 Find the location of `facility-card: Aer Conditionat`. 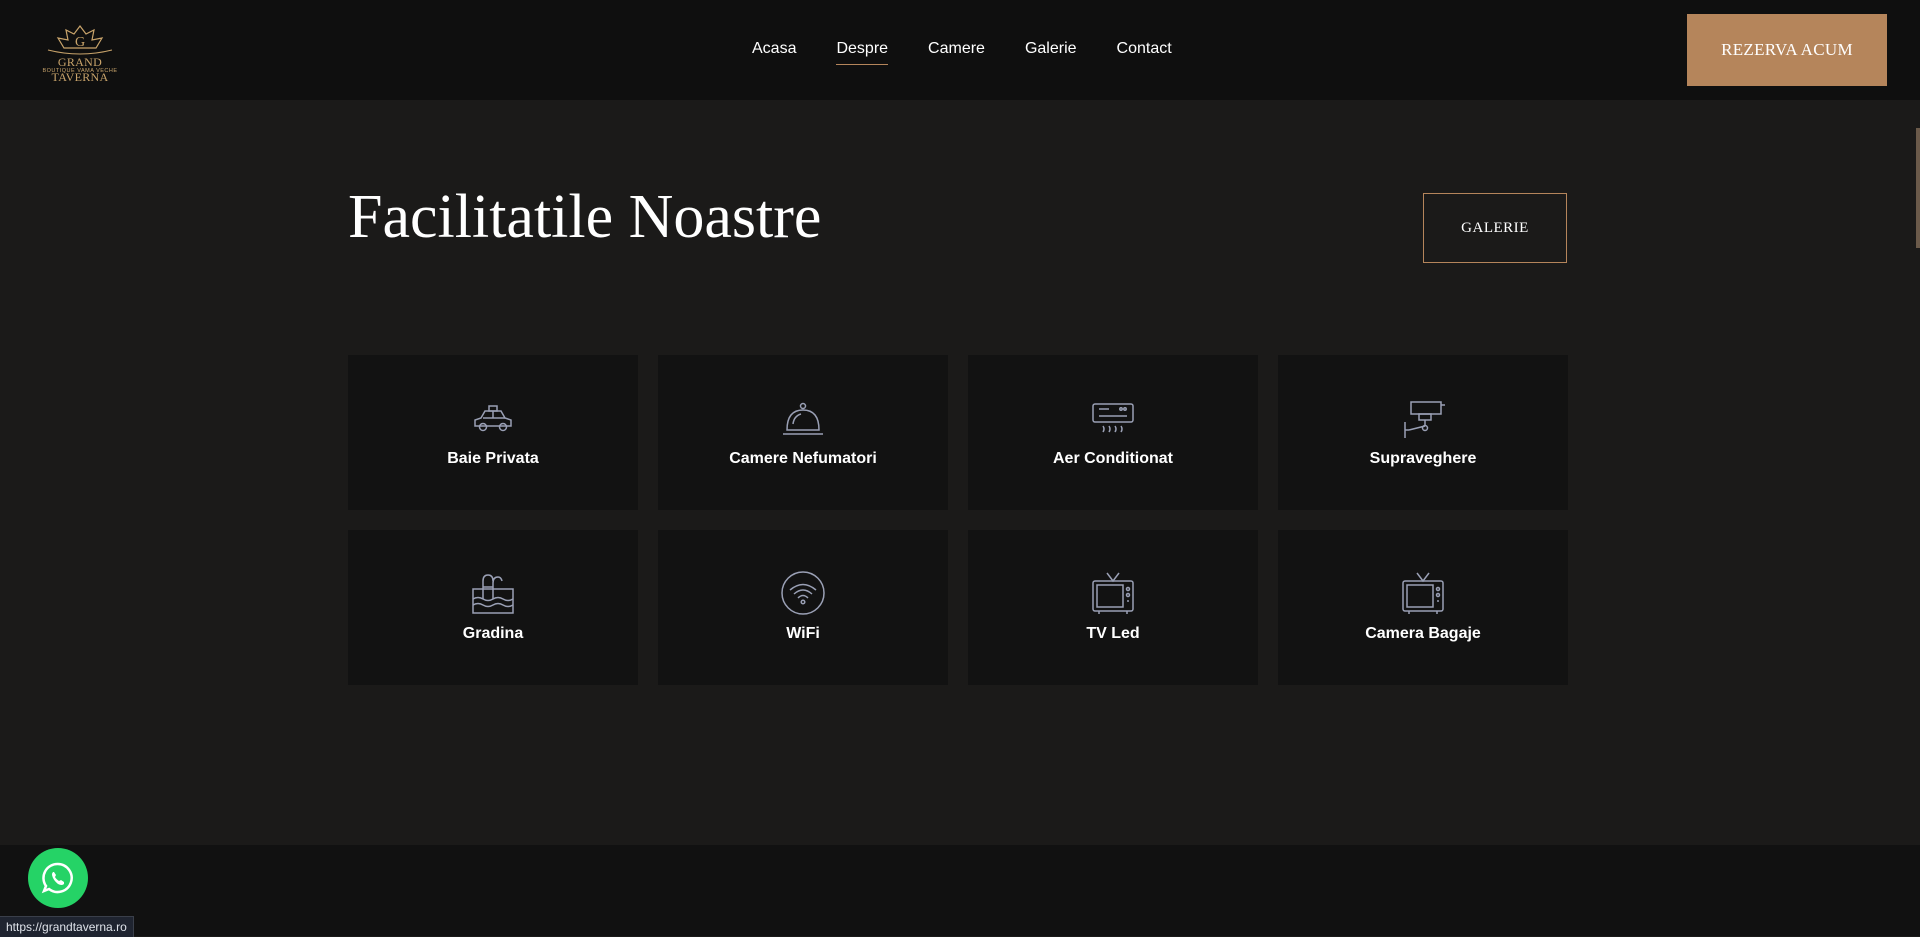

facility-card: Aer Conditionat is located at coordinates (1113, 432).